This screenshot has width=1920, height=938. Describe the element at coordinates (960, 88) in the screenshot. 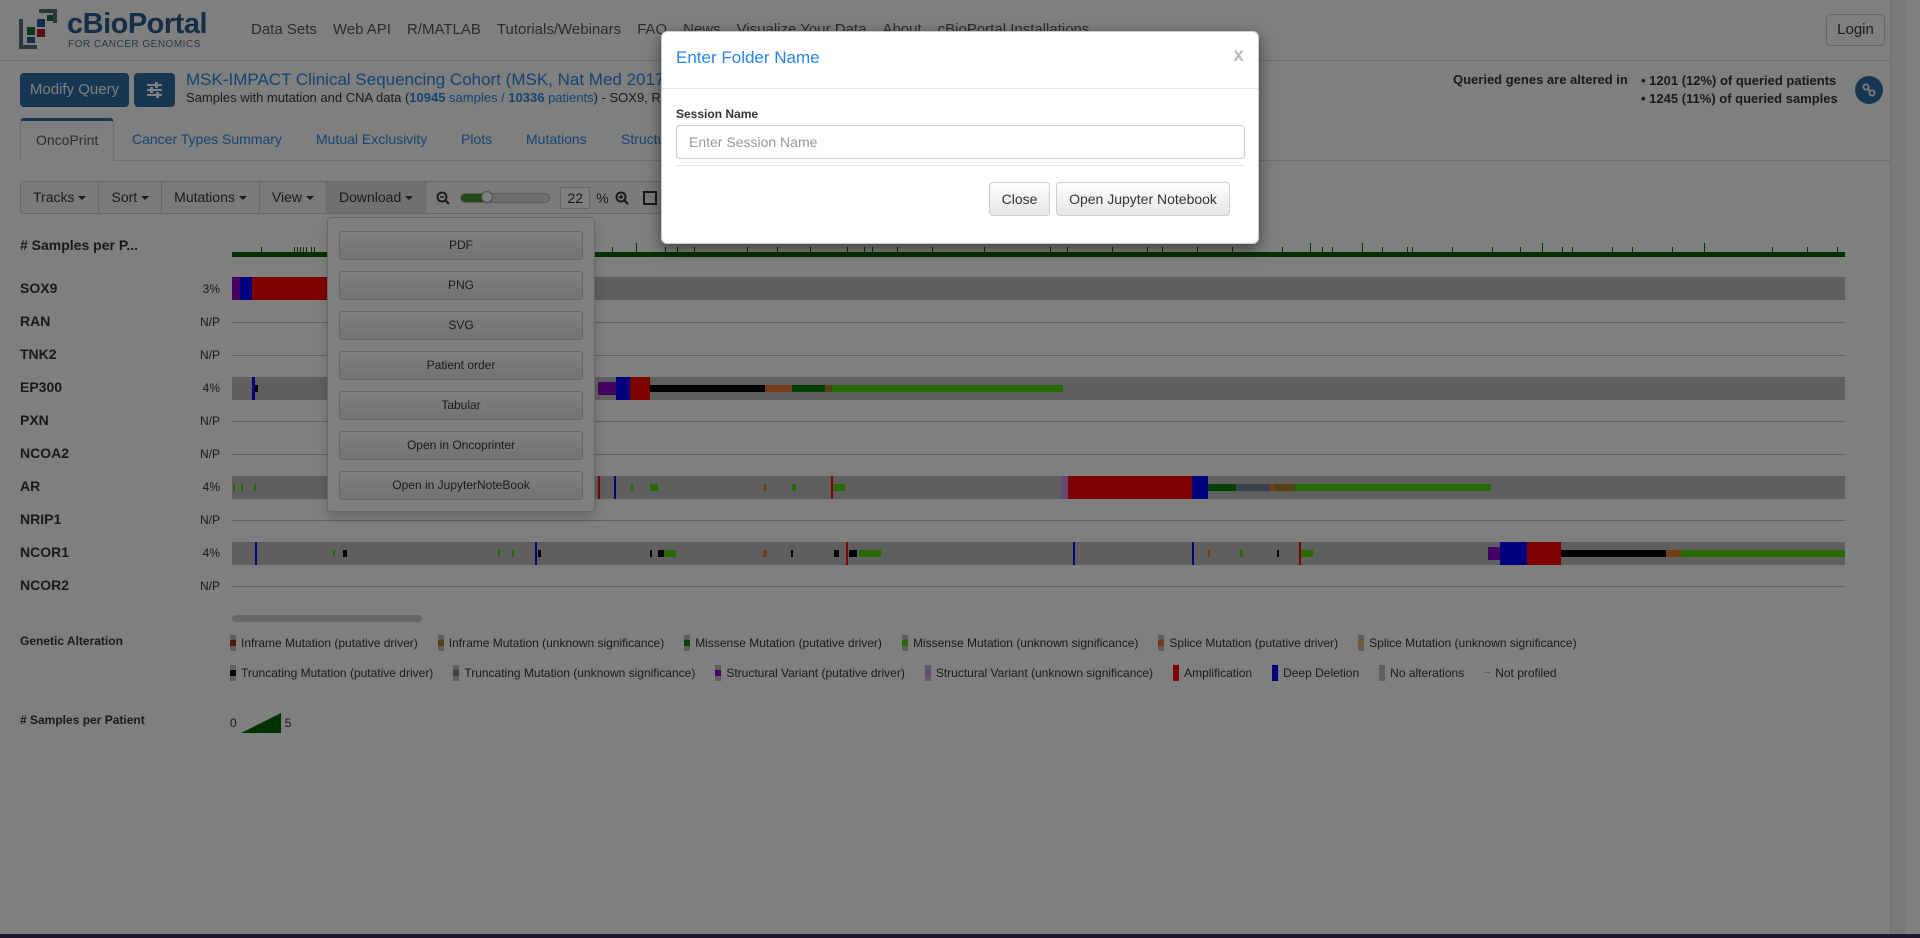

I see `dialog-header-divider` at that location.